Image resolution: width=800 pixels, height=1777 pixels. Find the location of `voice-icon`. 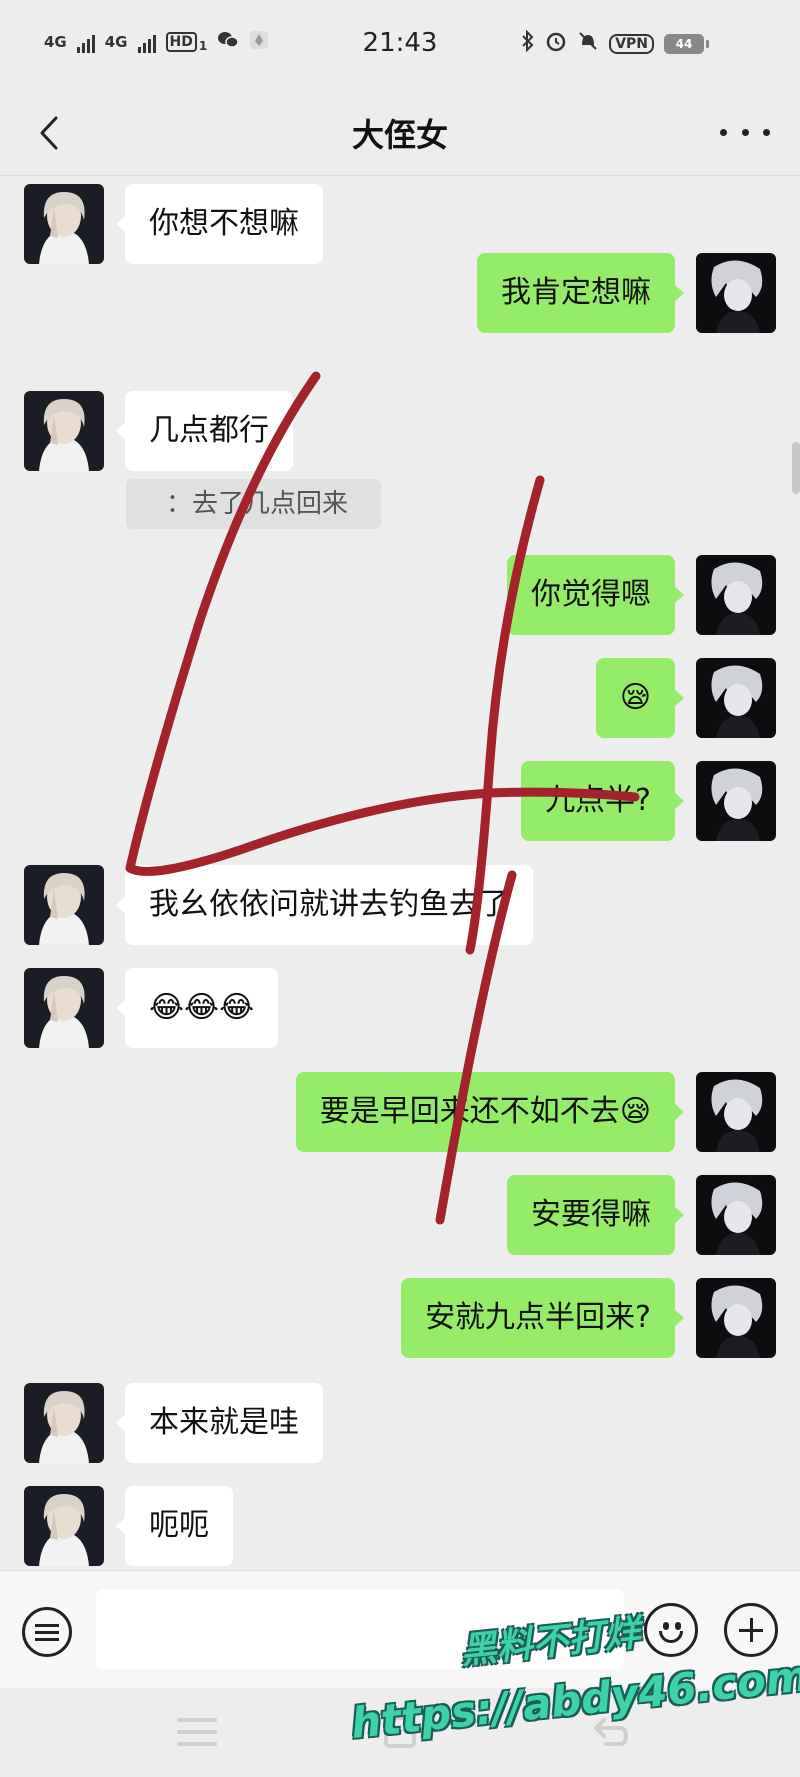

voice-icon is located at coordinates (47, 1625).